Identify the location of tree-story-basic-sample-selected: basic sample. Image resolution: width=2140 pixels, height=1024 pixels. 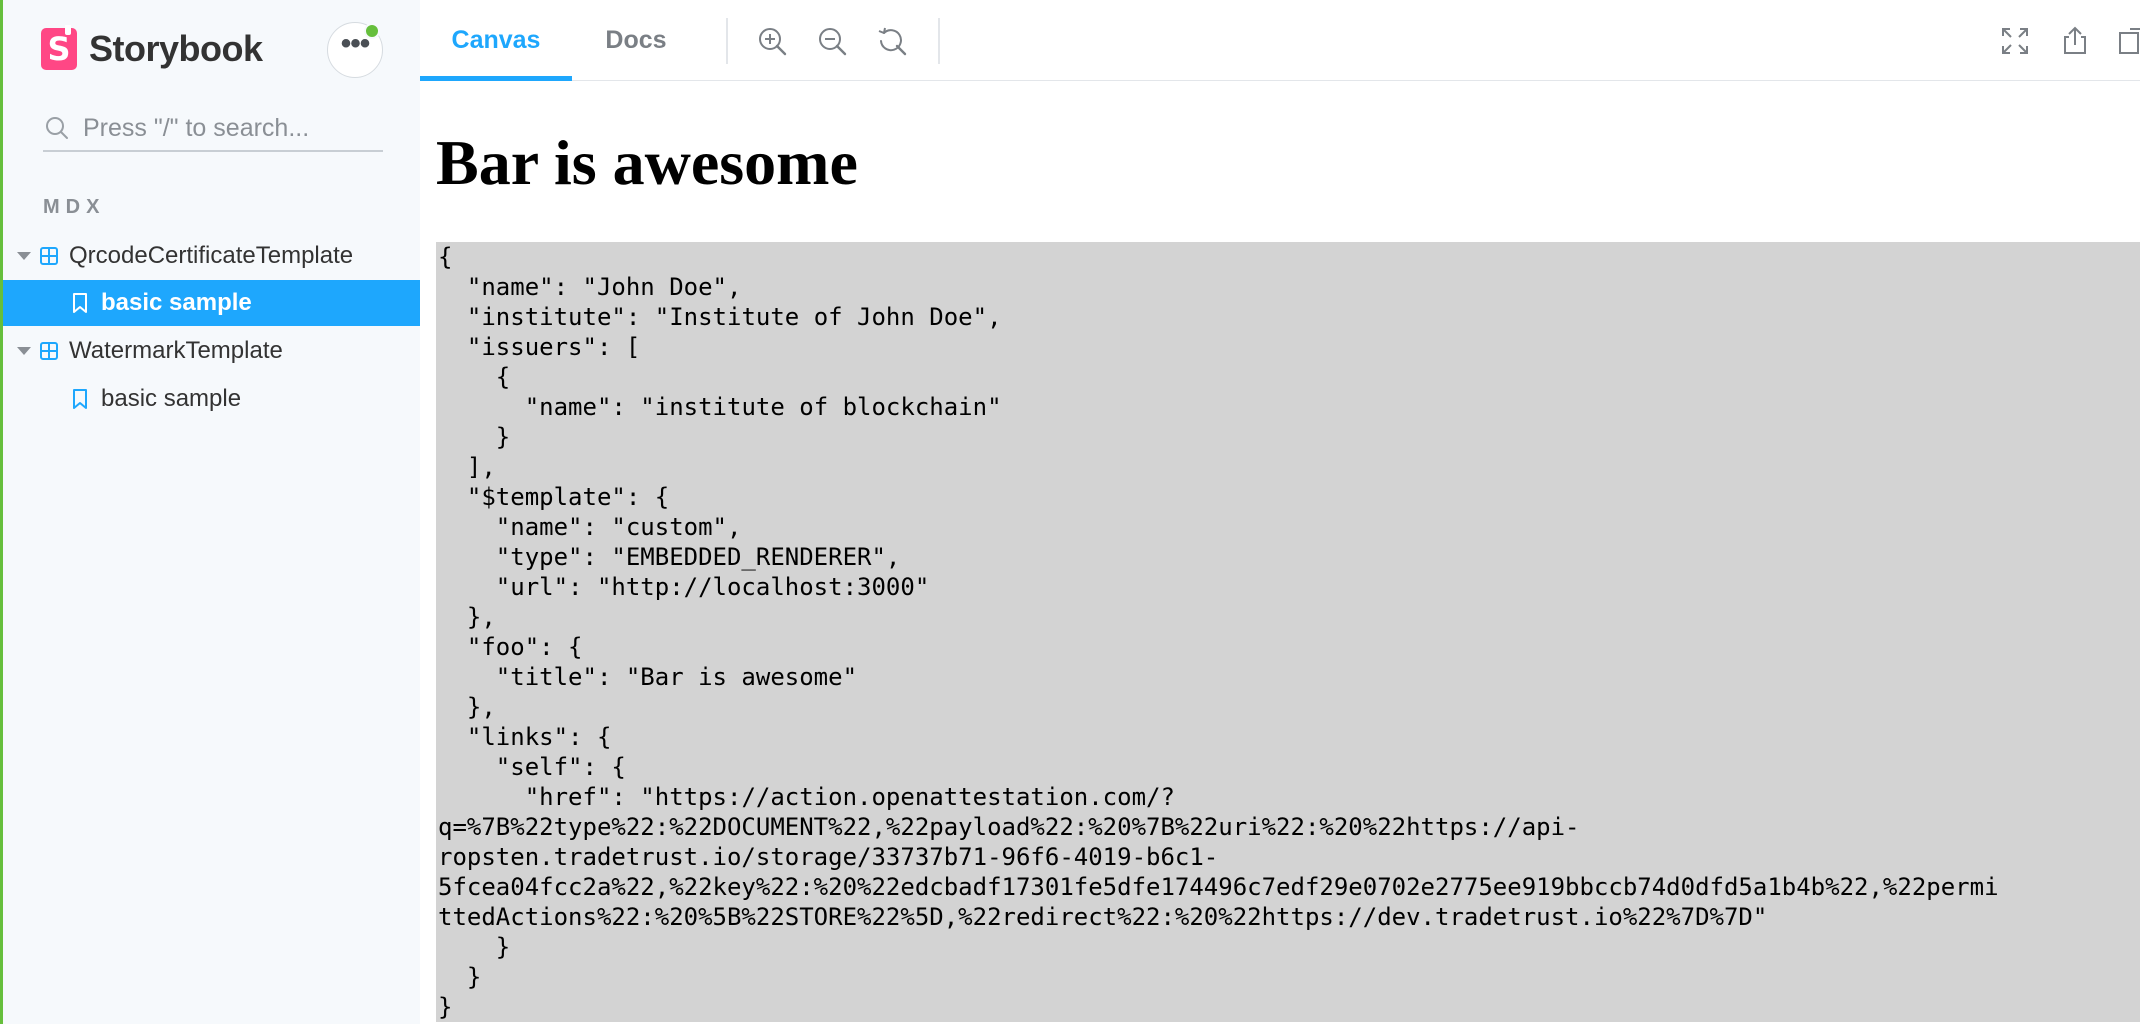
(211, 303).